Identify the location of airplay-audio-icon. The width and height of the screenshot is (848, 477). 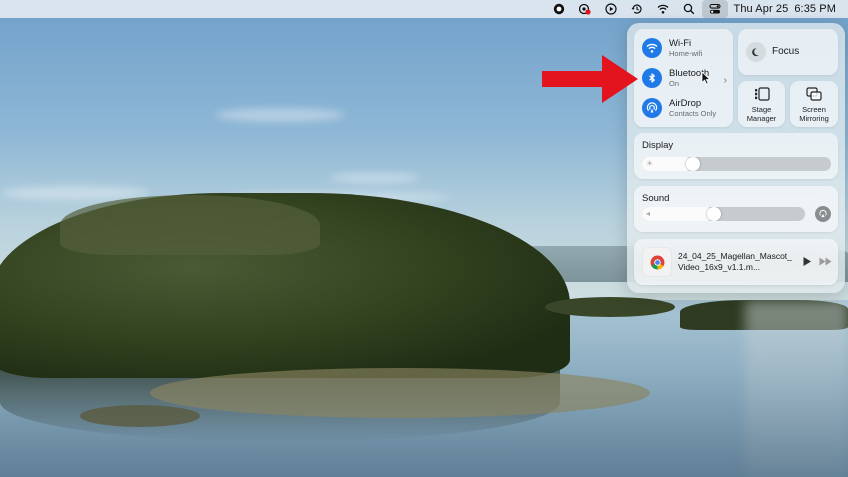
(823, 214).